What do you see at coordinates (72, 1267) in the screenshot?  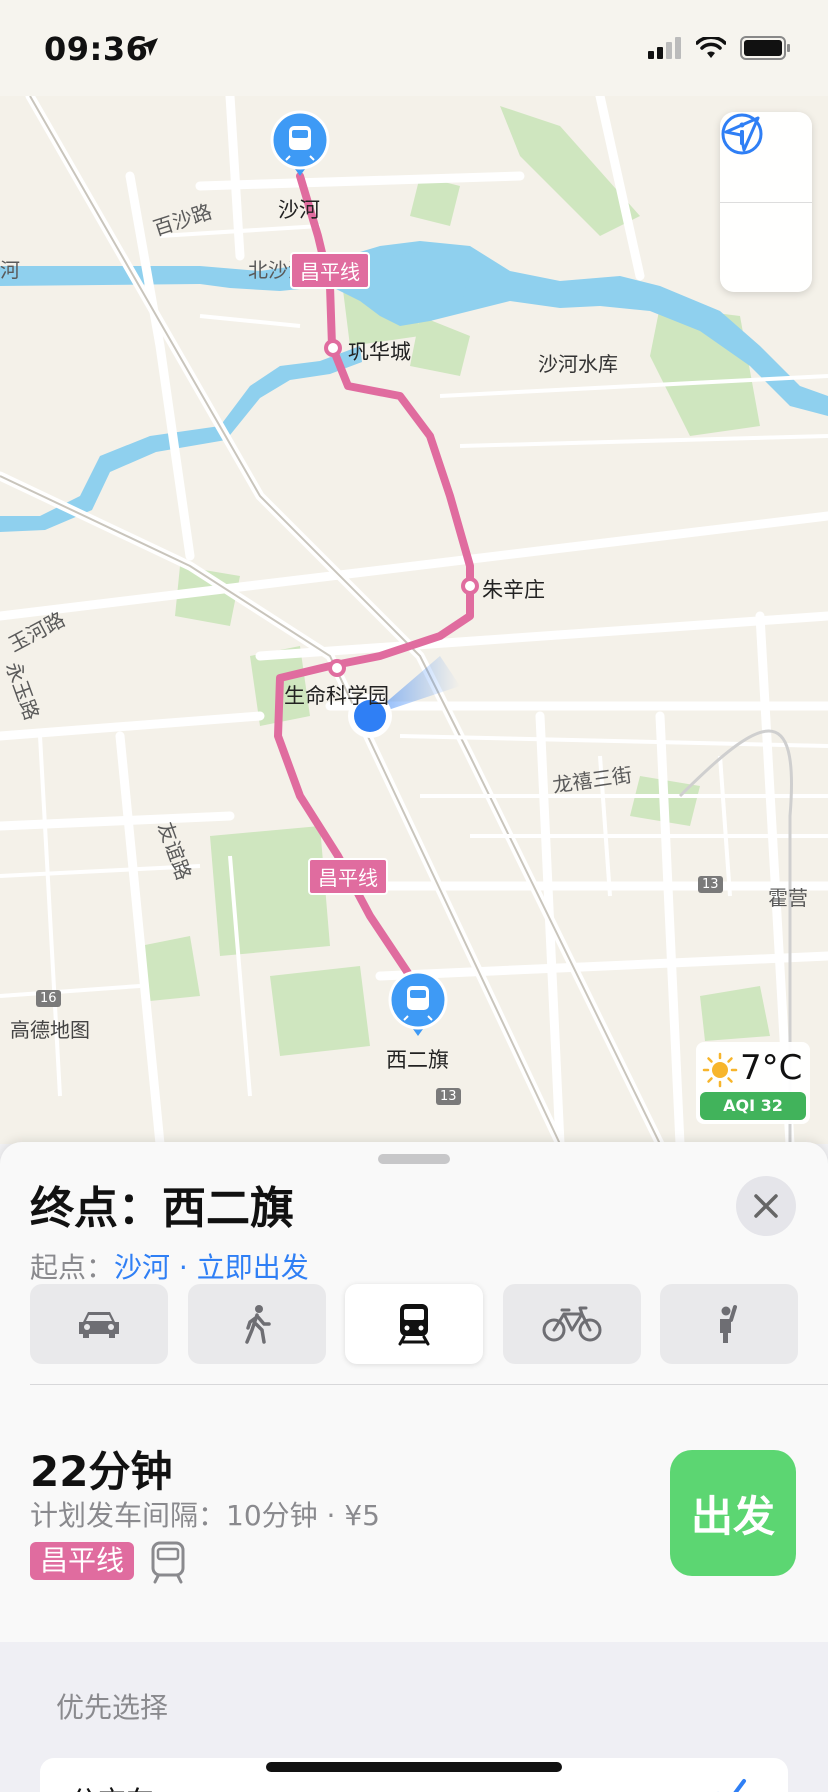 I see `origin-prefix: 起点：` at bounding box center [72, 1267].